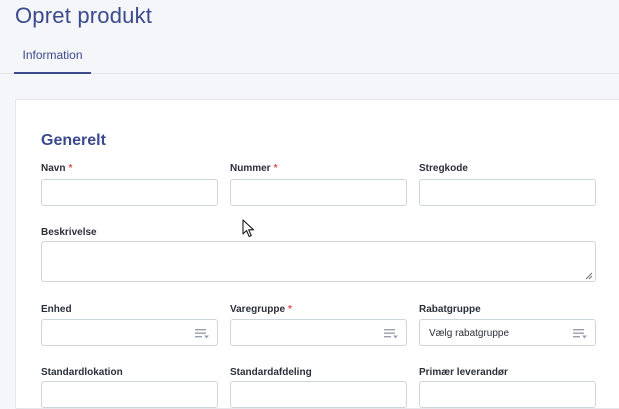 The height and width of the screenshot is (409, 619). What do you see at coordinates (469, 333) in the screenshot?
I see `rabatgruppe-value: Vælg rabatgruppe` at bounding box center [469, 333].